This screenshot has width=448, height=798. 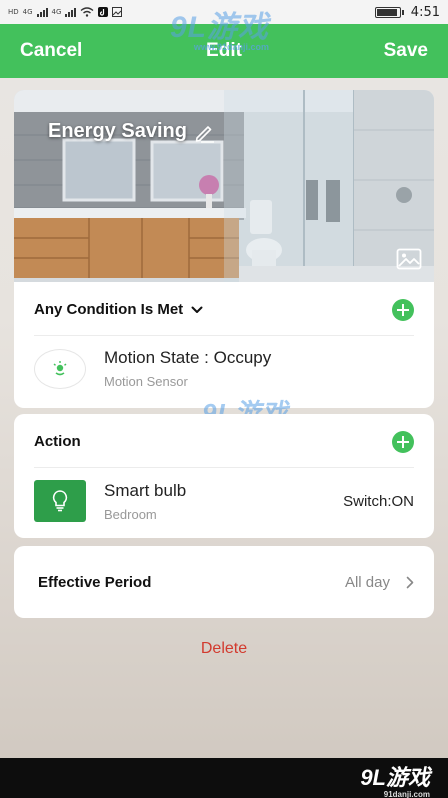 I want to click on action-item-name: Smart bulb, so click(x=145, y=490).